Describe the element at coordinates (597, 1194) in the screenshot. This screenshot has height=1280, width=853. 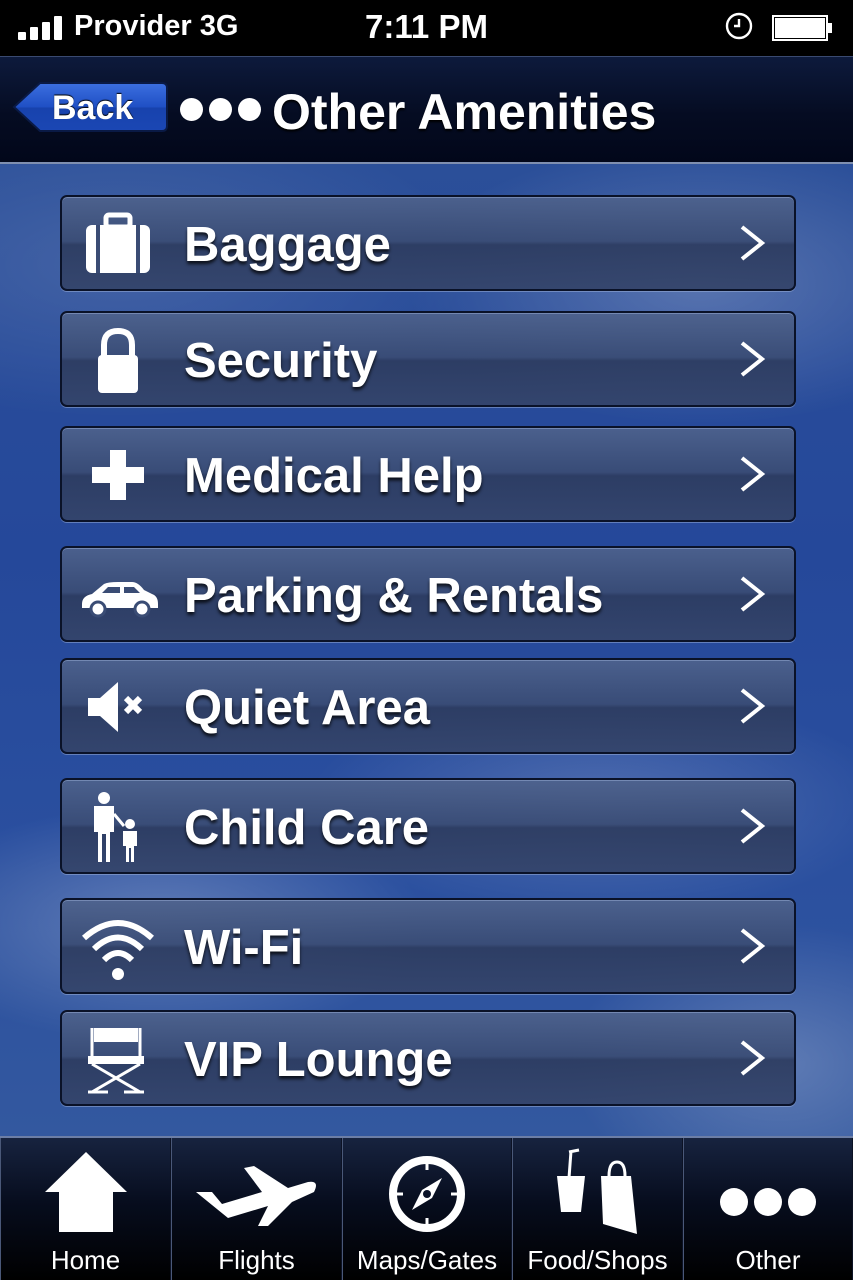
I see `drink-and-bag-icon` at that location.